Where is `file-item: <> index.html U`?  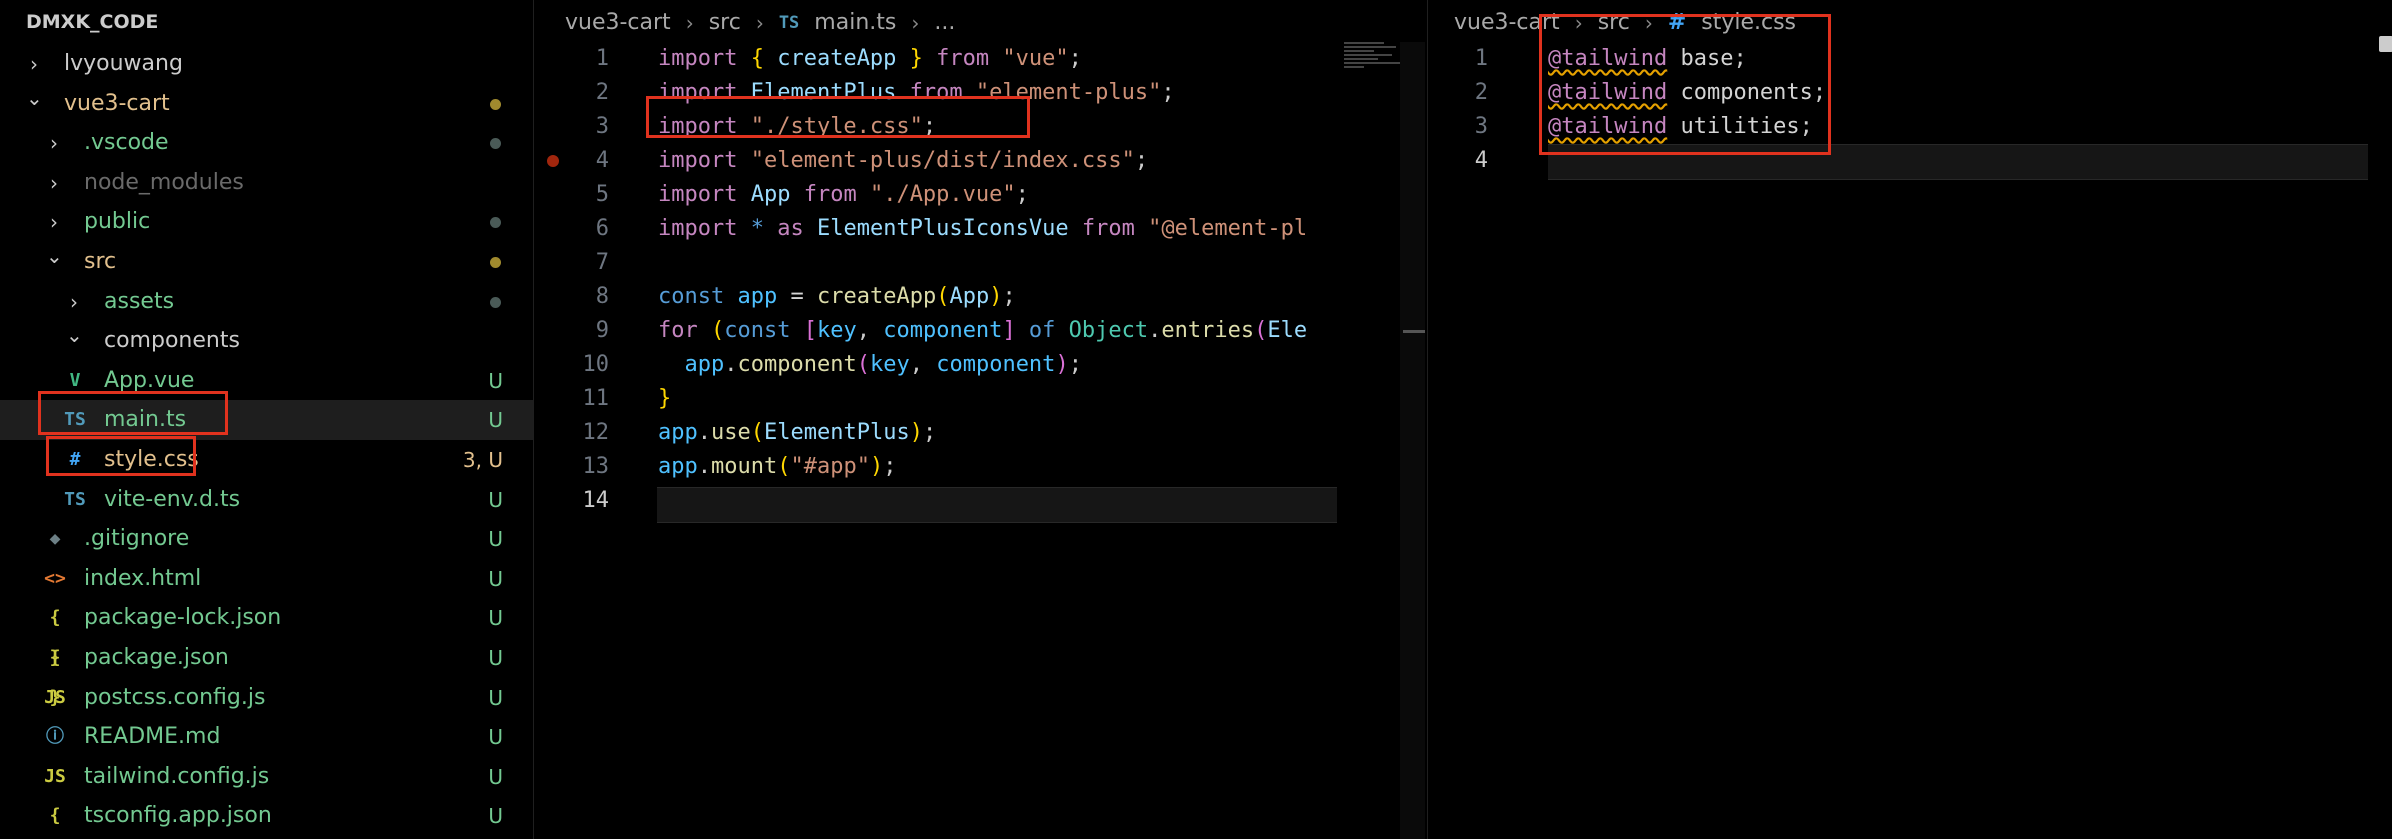 file-item: <> index.html U is located at coordinates (266, 579).